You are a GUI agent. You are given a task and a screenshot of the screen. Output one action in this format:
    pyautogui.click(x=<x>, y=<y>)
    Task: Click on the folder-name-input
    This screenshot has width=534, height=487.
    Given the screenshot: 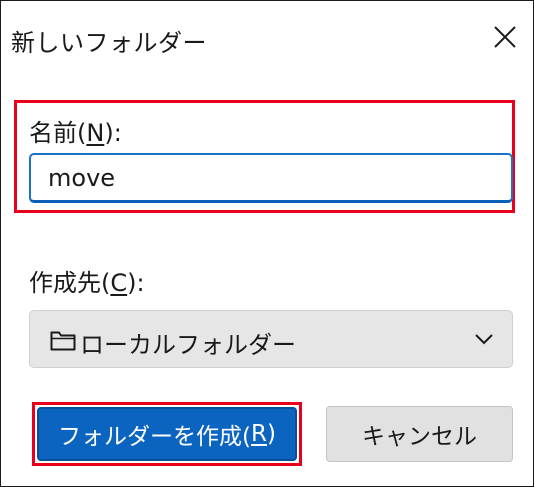 What is the action you would take?
    pyautogui.click(x=271, y=178)
    